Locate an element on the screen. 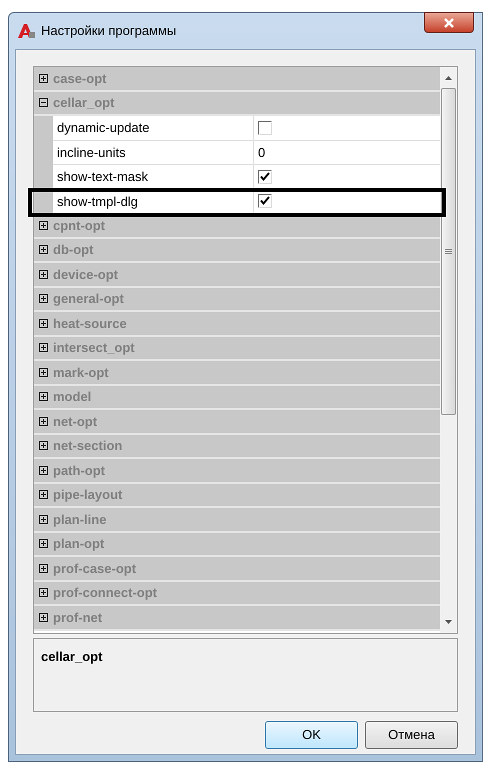 The image size is (483, 767). category-label: mark-opt is located at coordinates (81, 373).